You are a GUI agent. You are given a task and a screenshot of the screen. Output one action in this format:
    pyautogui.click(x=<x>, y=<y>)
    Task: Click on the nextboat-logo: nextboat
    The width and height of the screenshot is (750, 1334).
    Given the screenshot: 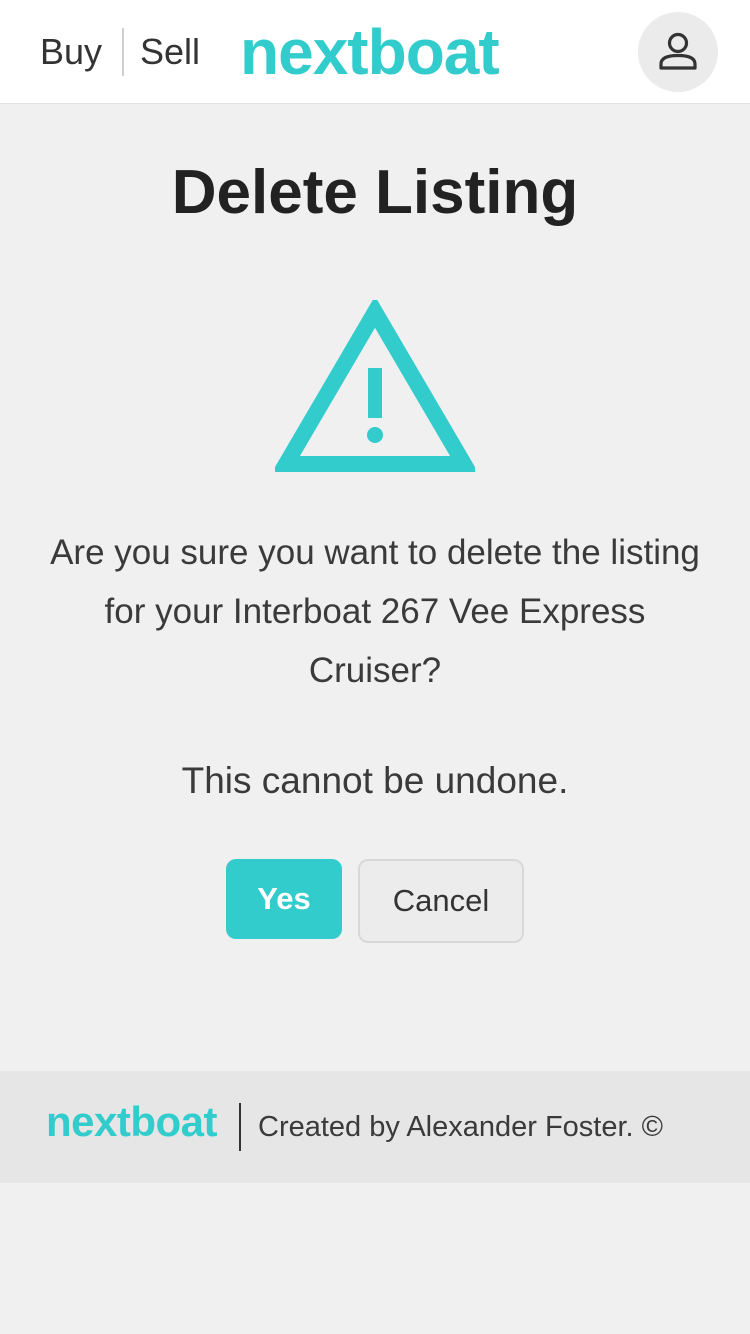 What is the action you would take?
    pyautogui.click(x=370, y=52)
    